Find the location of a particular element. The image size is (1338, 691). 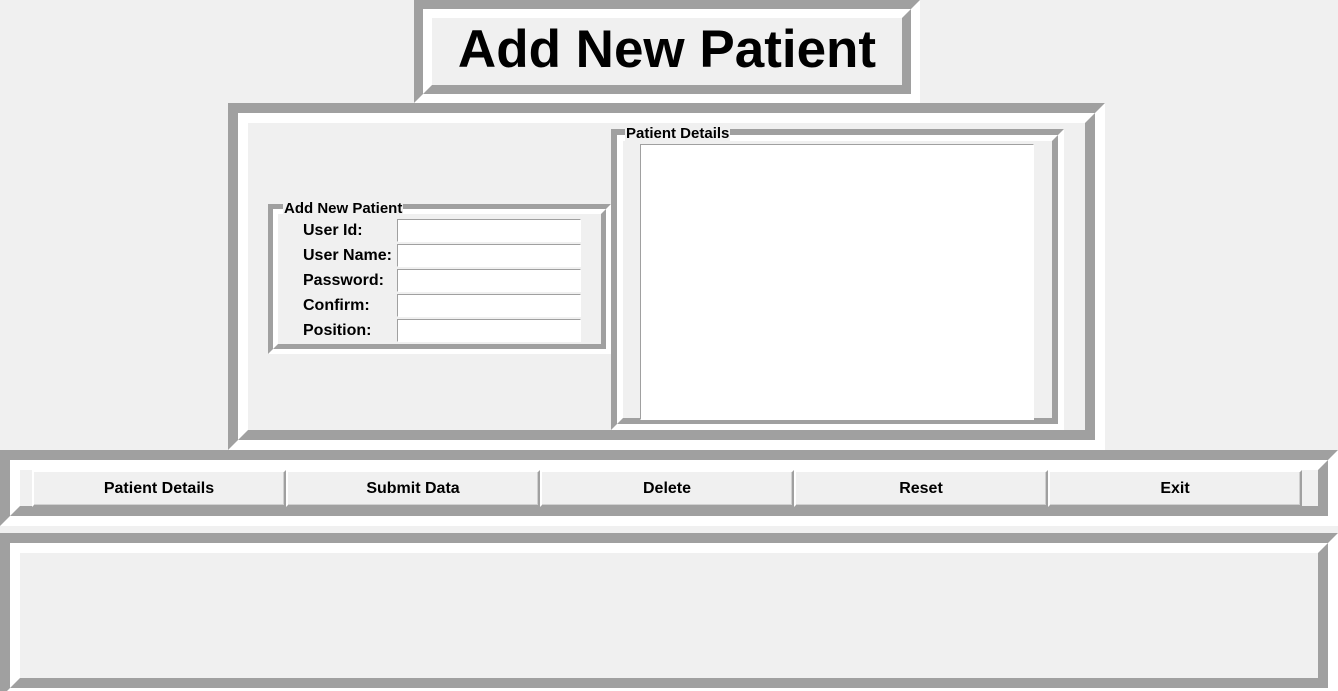

exit-button: Exit is located at coordinates (1175, 488).